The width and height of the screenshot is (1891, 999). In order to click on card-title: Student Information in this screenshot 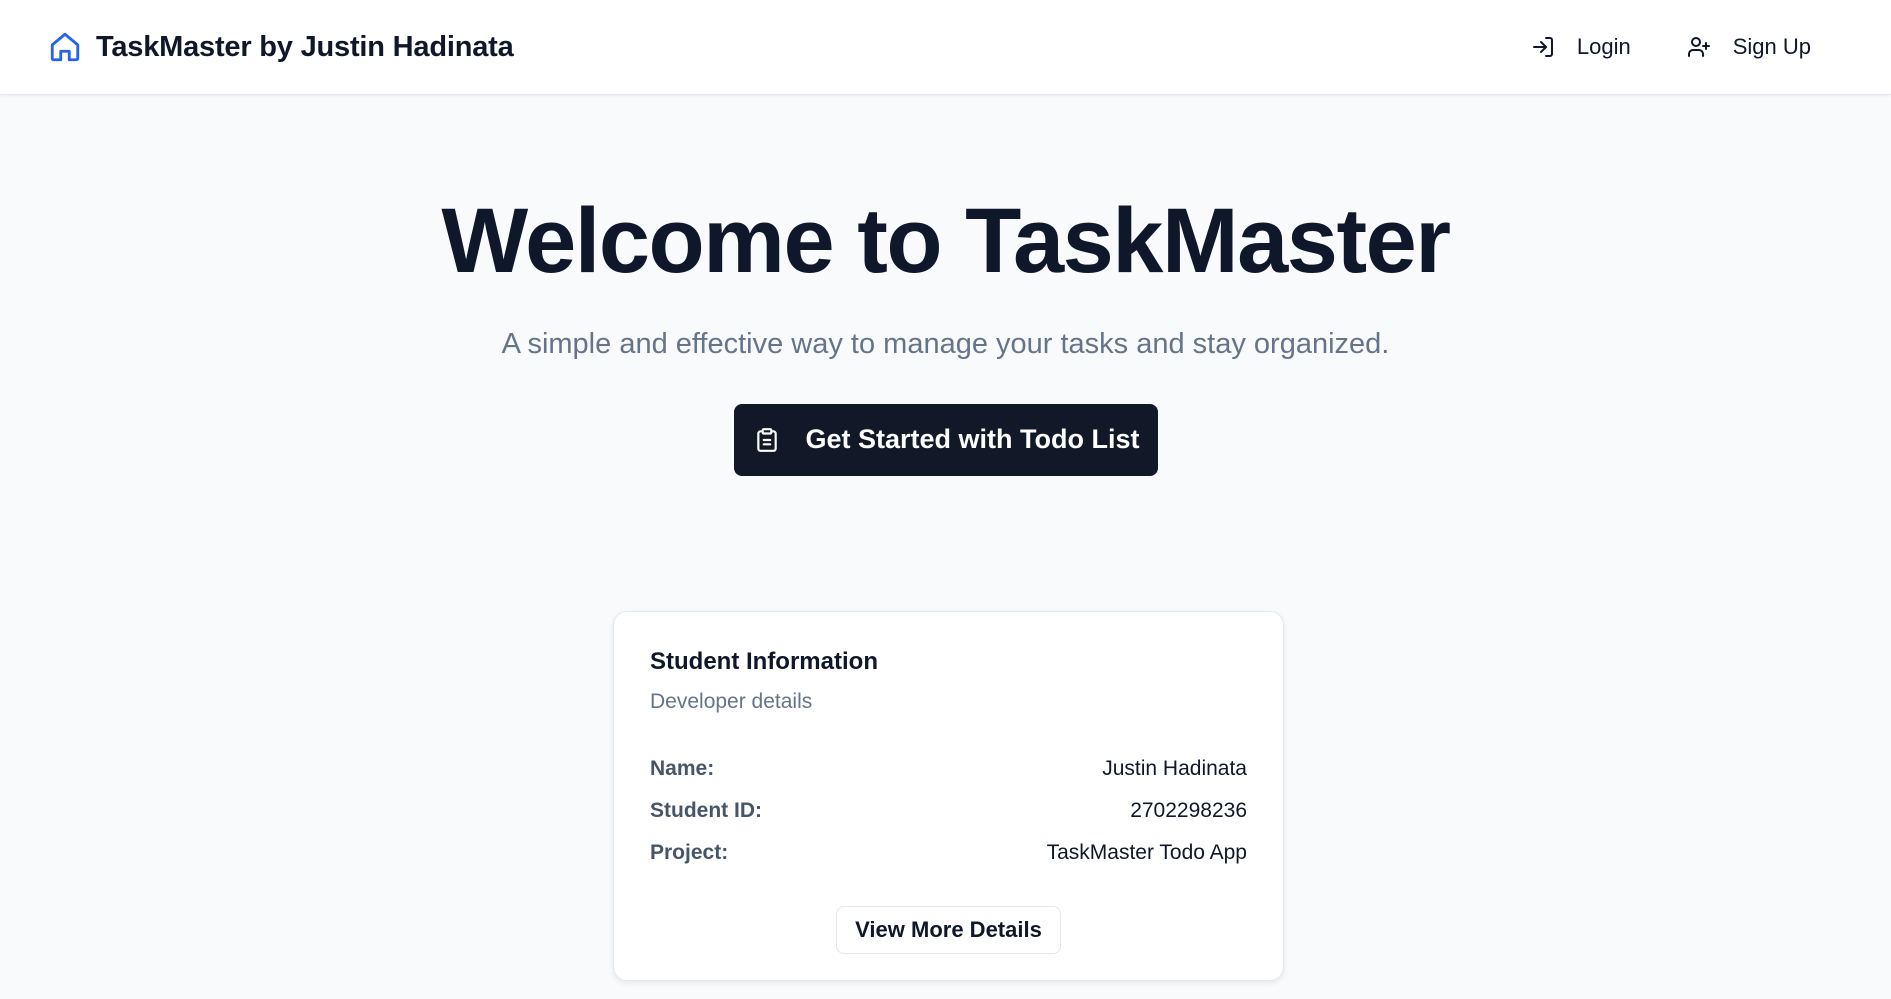, I will do `click(764, 661)`.